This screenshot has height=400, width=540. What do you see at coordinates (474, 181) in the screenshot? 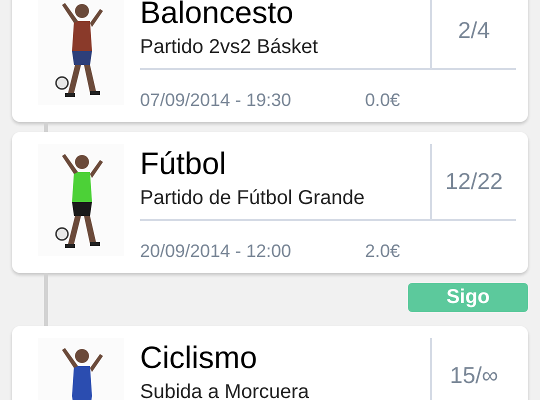
I see `participant-count: 12/22` at bounding box center [474, 181].